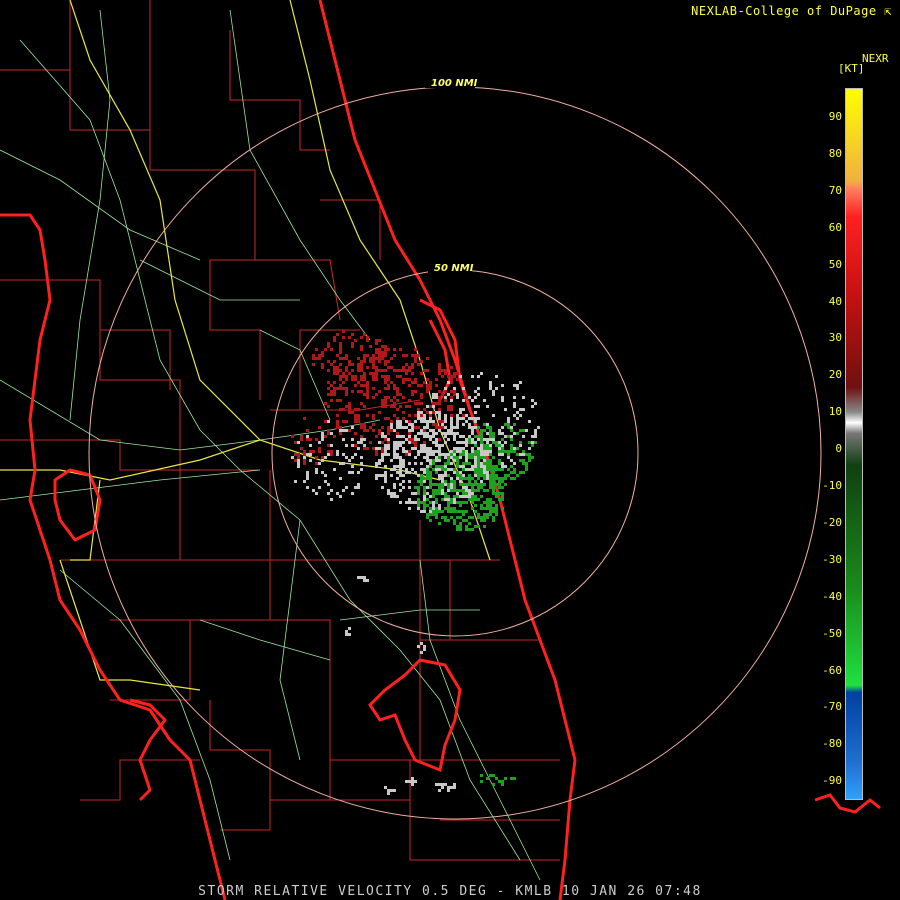 This screenshot has width=900, height=900. What do you see at coordinates (791, 11) in the screenshot?
I see `credit-text: NEXLAB-College of DuPage ⇱` at bounding box center [791, 11].